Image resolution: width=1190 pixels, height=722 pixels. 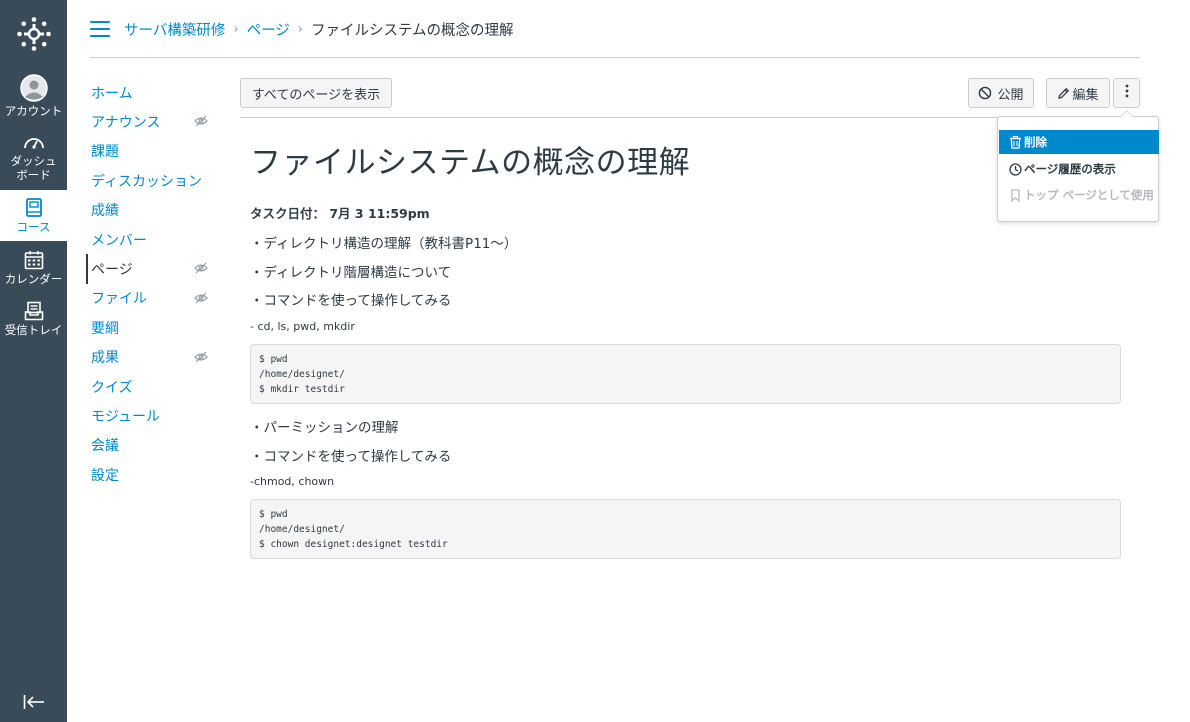 What do you see at coordinates (119, 299) in the screenshot?
I see `course-nav-label: ファイル` at bounding box center [119, 299].